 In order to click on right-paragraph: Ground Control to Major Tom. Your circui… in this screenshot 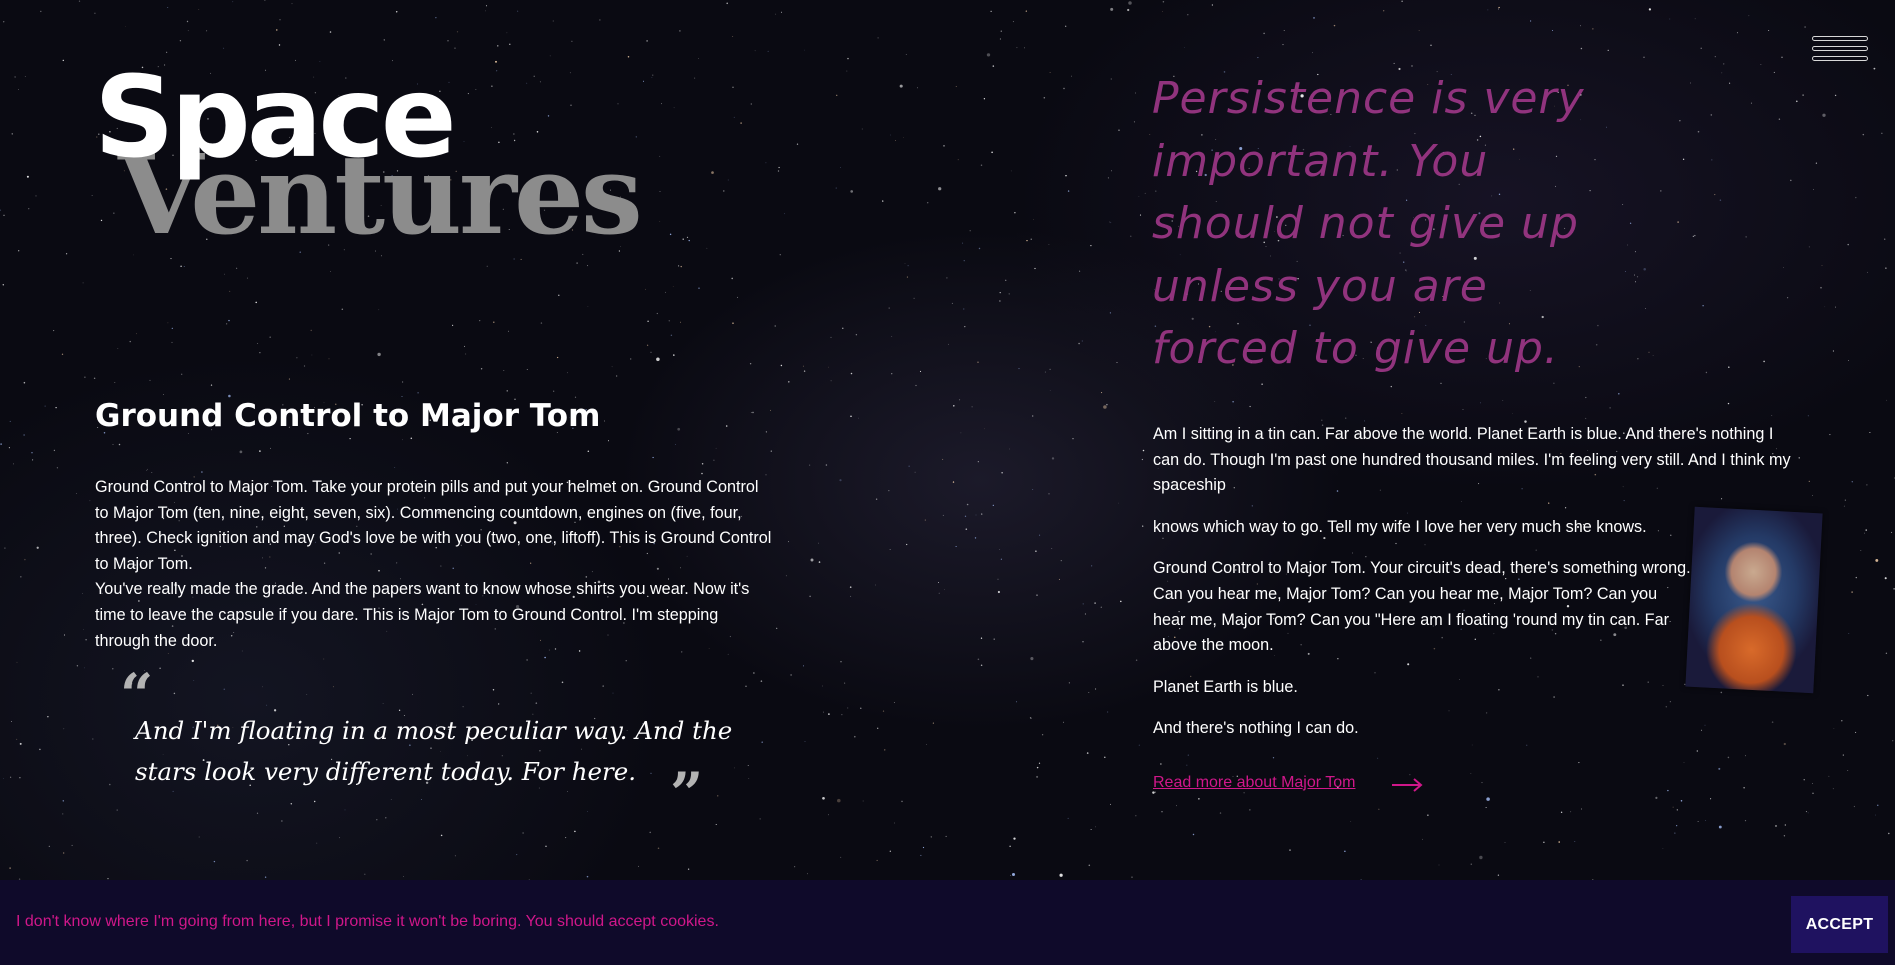, I will do `click(1422, 607)`.